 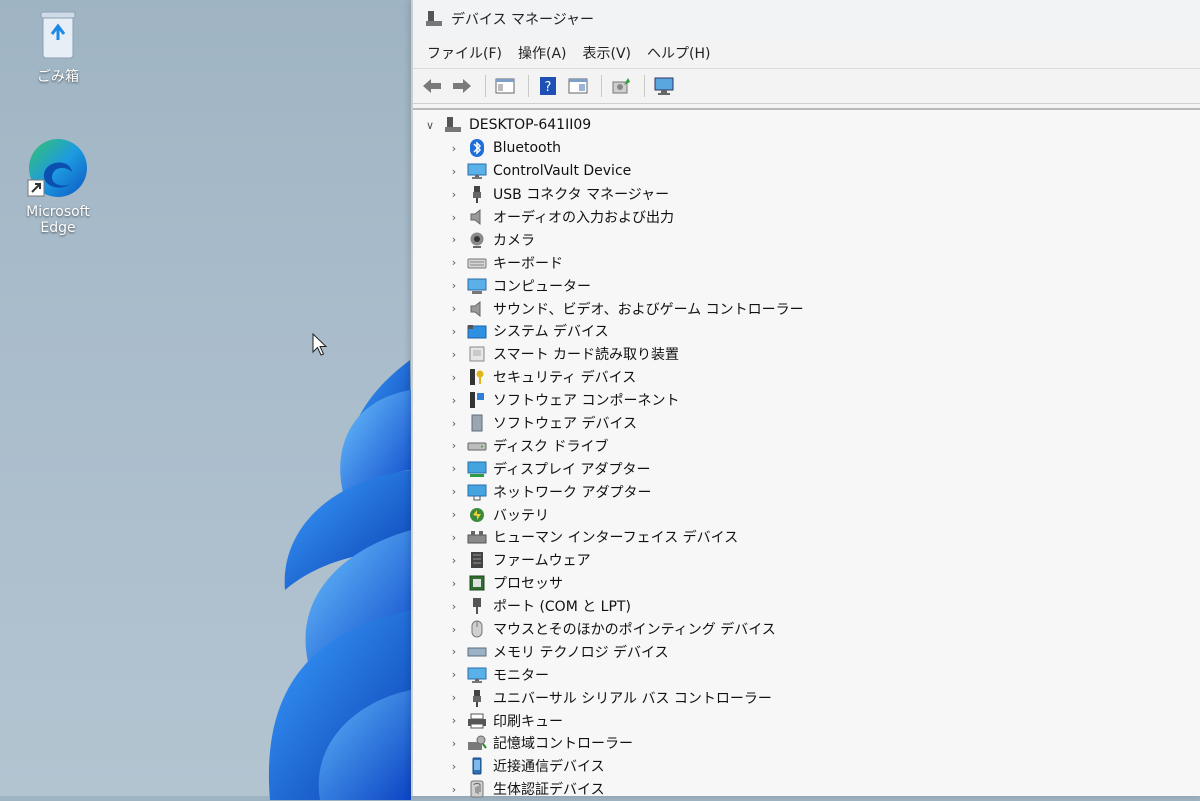 I want to click on folder-icon, so click(x=477, y=331).